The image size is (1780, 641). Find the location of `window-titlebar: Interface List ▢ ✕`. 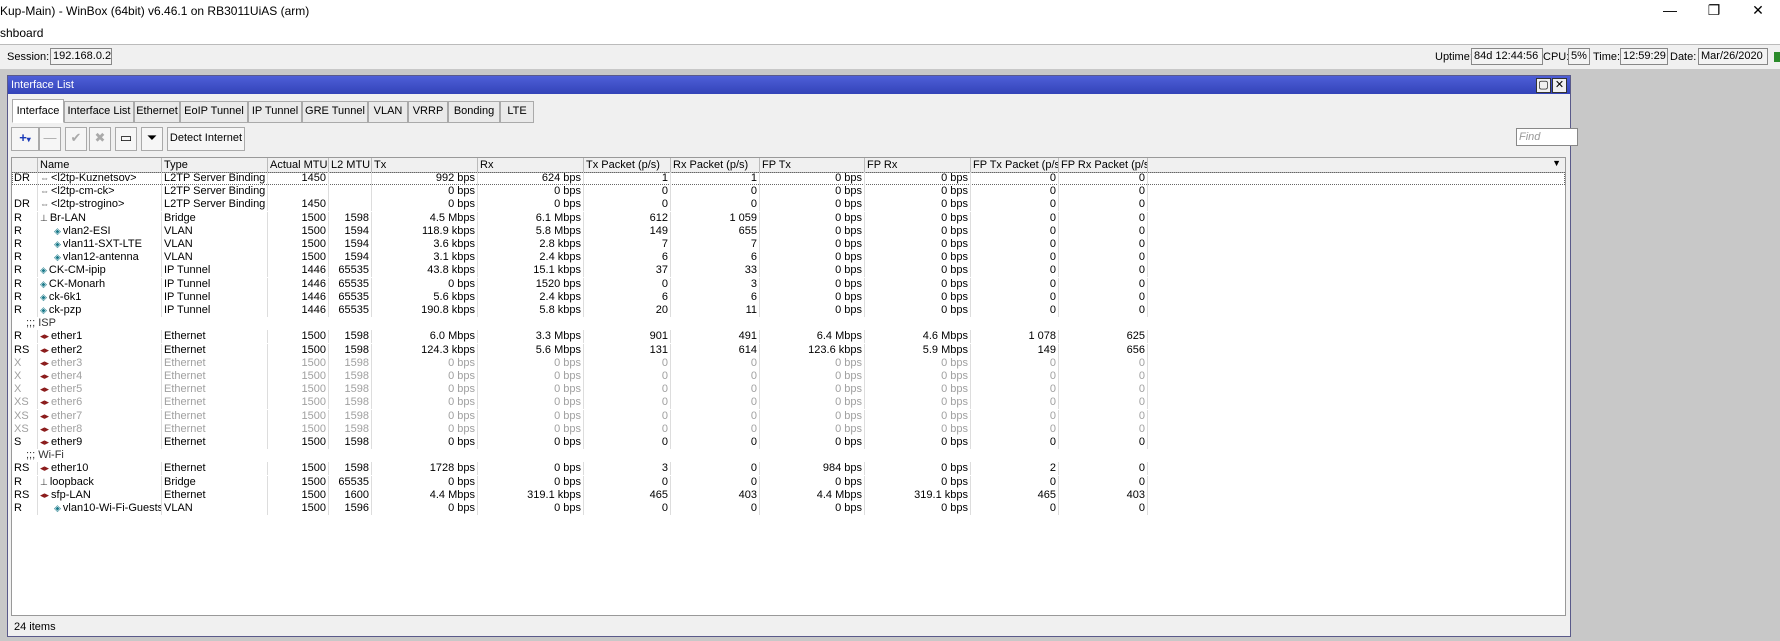

window-titlebar: Interface List ▢ ✕ is located at coordinates (789, 85).